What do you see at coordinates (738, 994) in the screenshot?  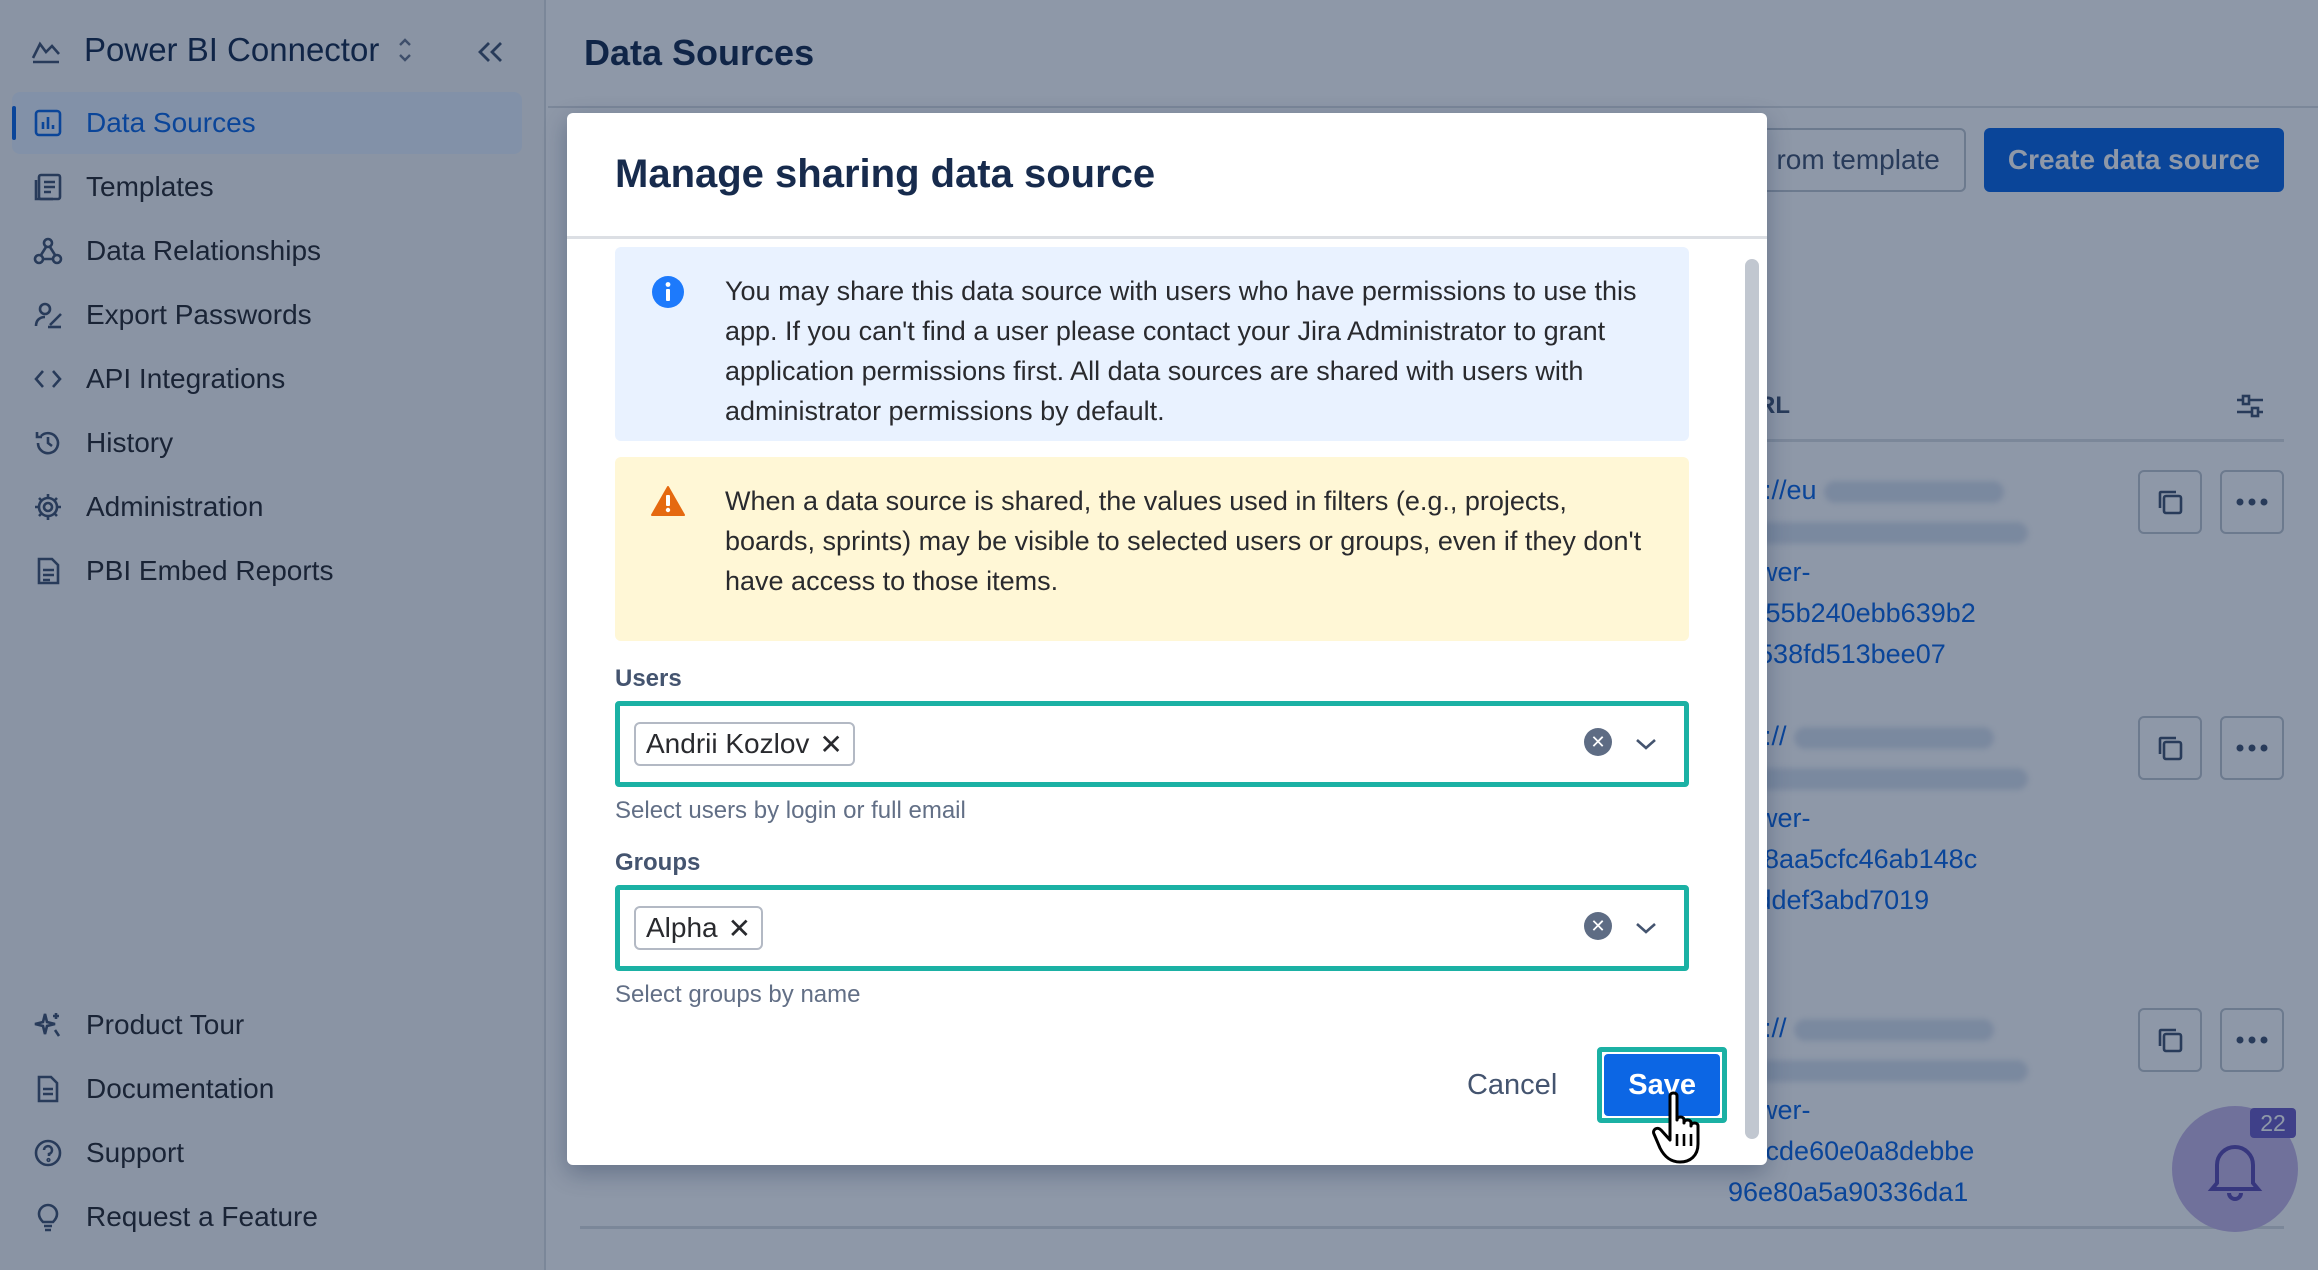 I see `groups-helper-text: Select groups by name` at bounding box center [738, 994].